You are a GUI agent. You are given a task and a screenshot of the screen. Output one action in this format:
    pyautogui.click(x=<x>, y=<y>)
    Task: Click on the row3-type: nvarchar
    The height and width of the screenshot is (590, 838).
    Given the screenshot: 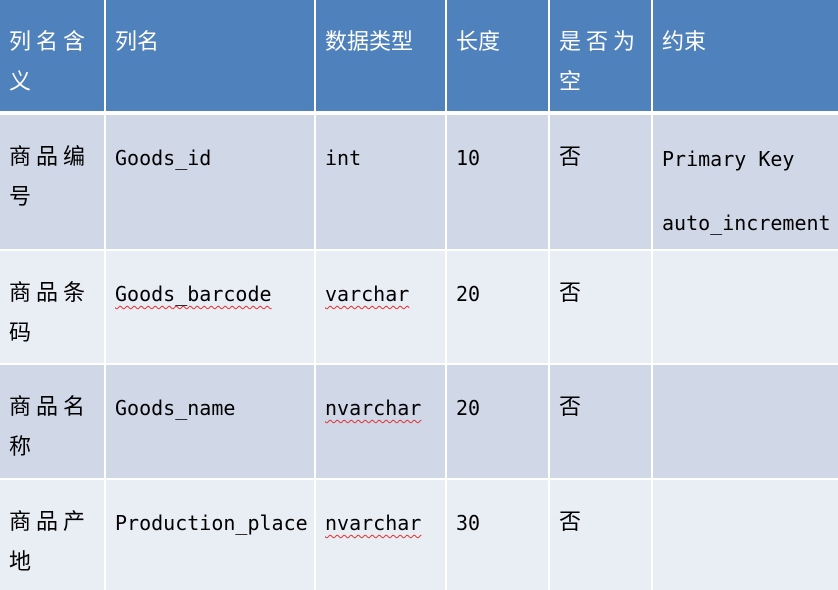 What is the action you would take?
    pyautogui.click(x=380, y=421)
    